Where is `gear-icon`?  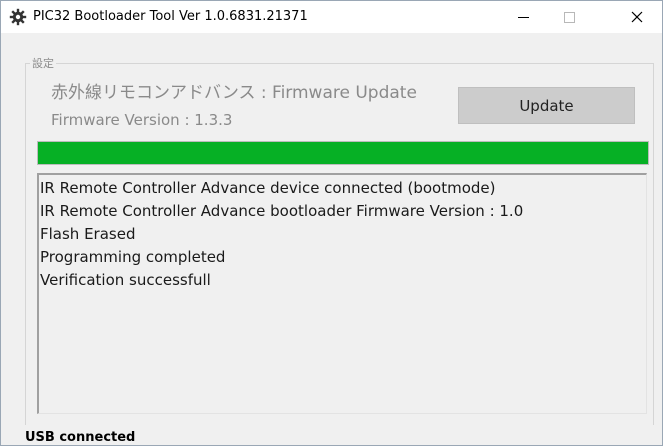 gear-icon is located at coordinates (18, 17).